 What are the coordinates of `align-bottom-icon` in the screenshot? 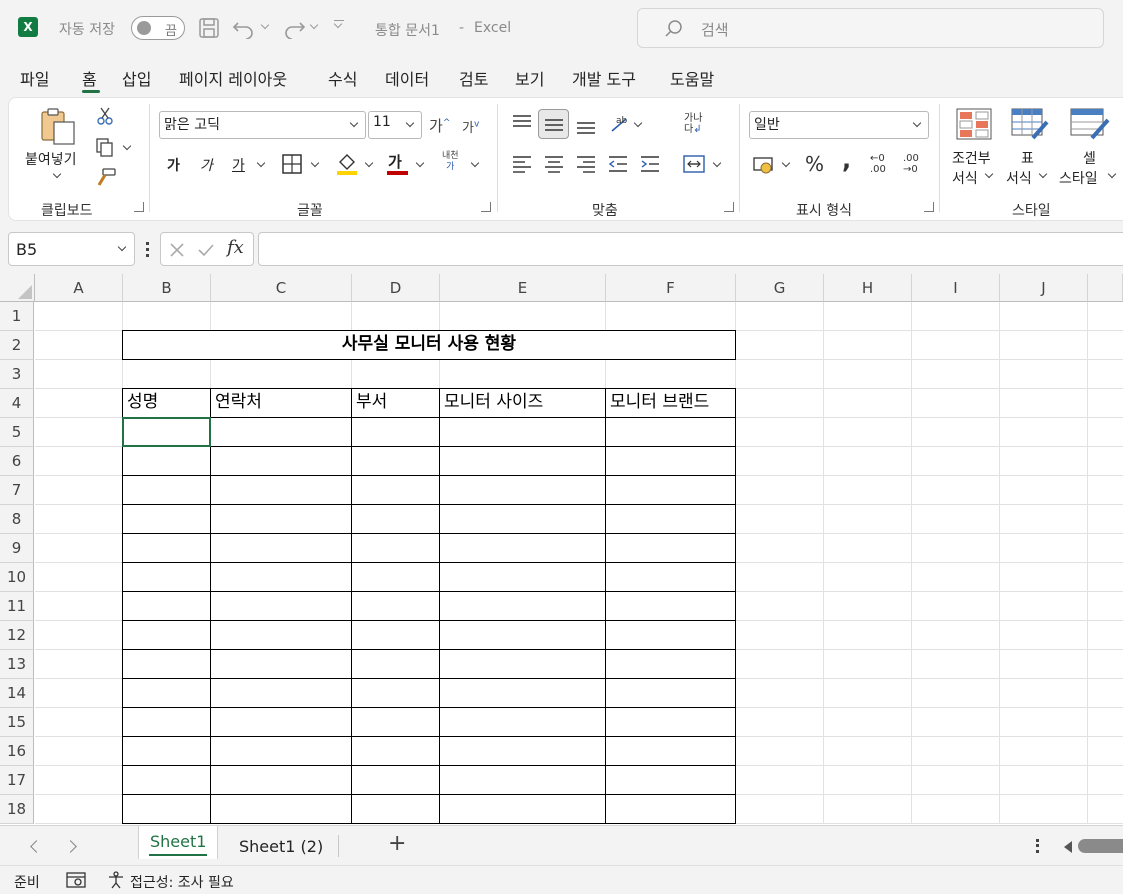 It's located at (586, 126).